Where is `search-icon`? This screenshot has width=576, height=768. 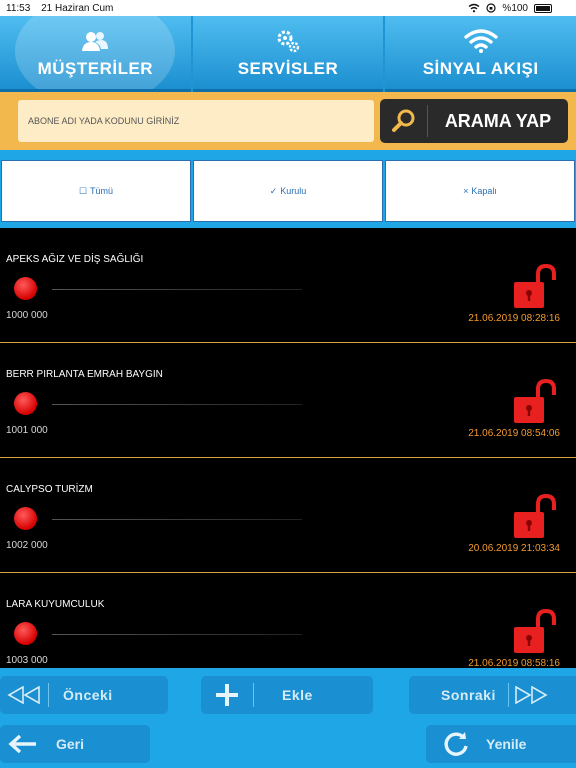
search-icon is located at coordinates (404, 121).